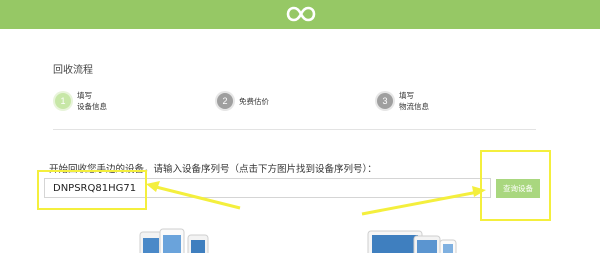 The width and height of the screenshot is (600, 253). Describe the element at coordinates (414, 106) in the screenshot. I see `step-label: 物流信息` at that location.